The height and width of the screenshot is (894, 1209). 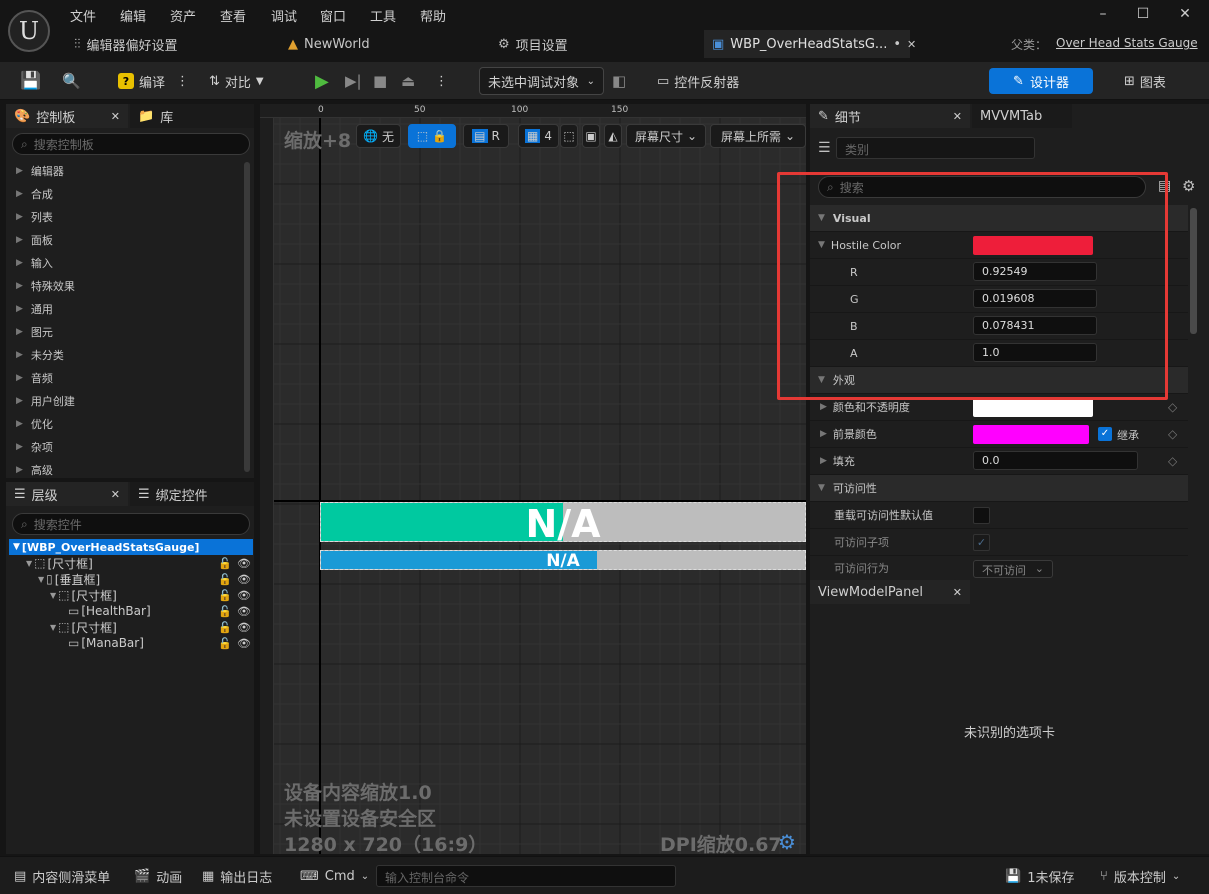 What do you see at coordinates (83, 15) in the screenshot?
I see `menu-file: 文件` at bounding box center [83, 15].